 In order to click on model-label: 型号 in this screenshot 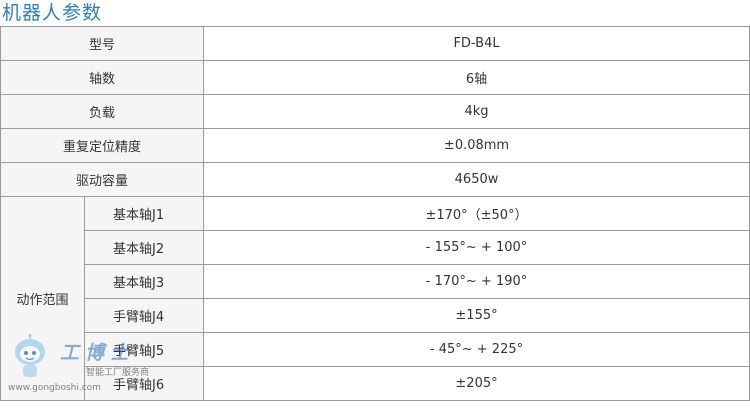, I will do `click(102, 43)`.